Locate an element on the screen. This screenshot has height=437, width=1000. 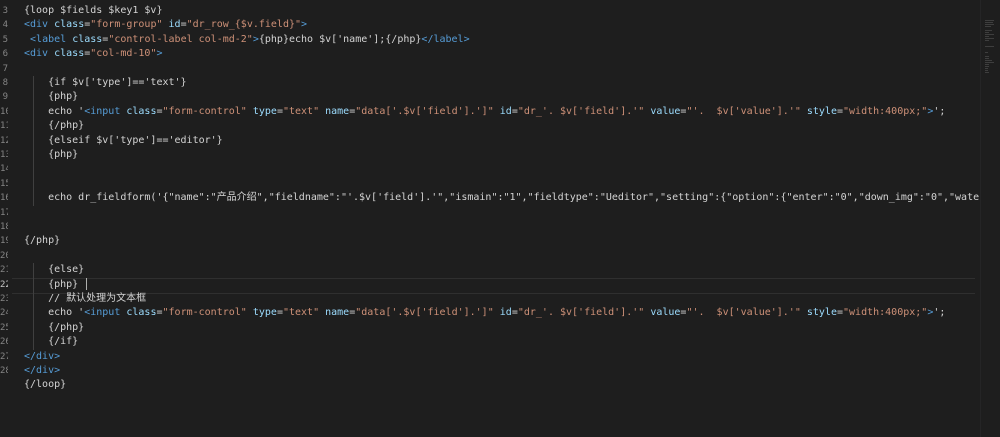
code-line: {/loop} is located at coordinates (502, 385).